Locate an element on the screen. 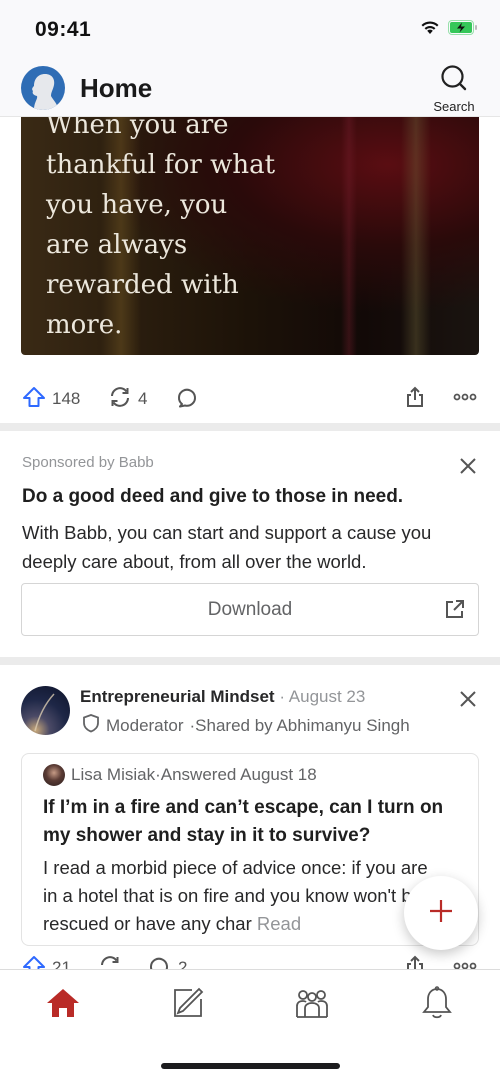 Image resolution: width=500 pixels, height=1080 pixels. spaces-icon is located at coordinates (312, 1005).